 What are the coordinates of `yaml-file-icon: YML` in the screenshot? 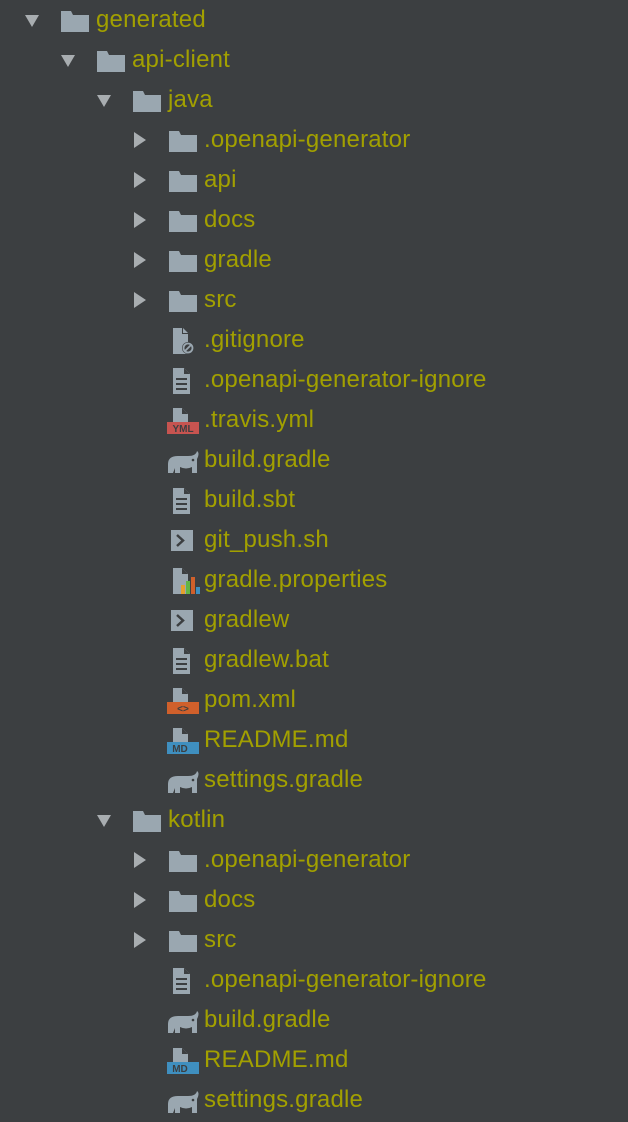 It's located at (182, 421).